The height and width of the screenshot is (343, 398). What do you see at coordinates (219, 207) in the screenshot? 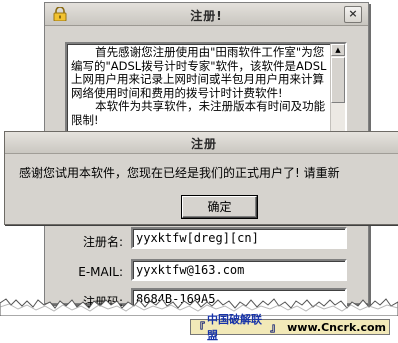
I see `ok-button: 确定` at bounding box center [219, 207].